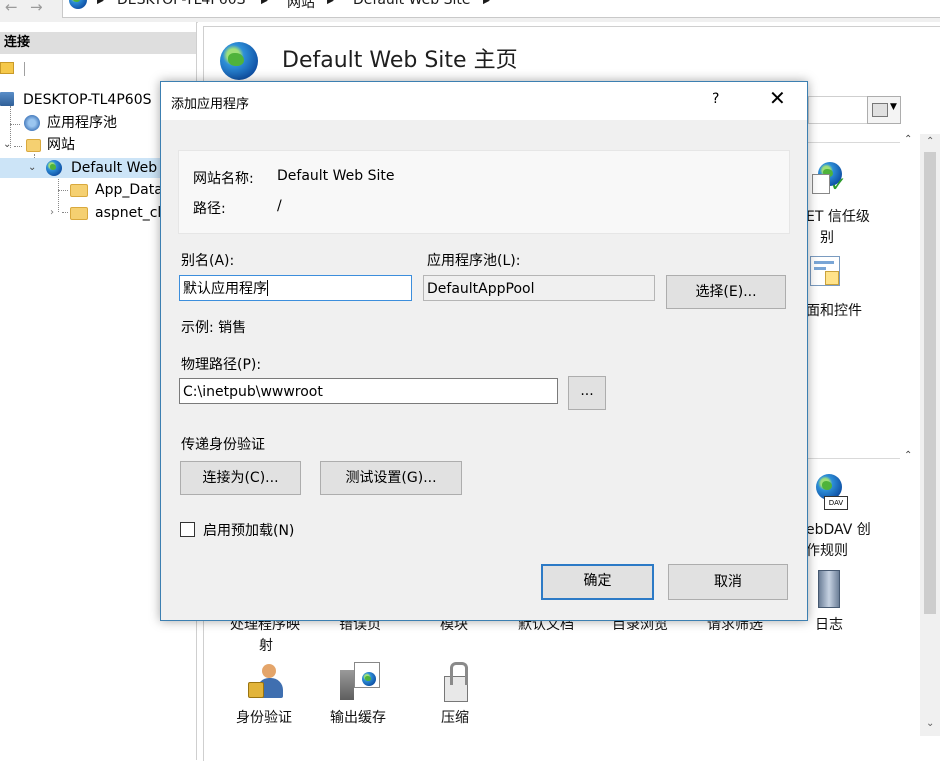 Image resolution: width=940 pixels, height=761 pixels. What do you see at coordinates (256, 690) in the screenshot?
I see `lock-icon` at bounding box center [256, 690].